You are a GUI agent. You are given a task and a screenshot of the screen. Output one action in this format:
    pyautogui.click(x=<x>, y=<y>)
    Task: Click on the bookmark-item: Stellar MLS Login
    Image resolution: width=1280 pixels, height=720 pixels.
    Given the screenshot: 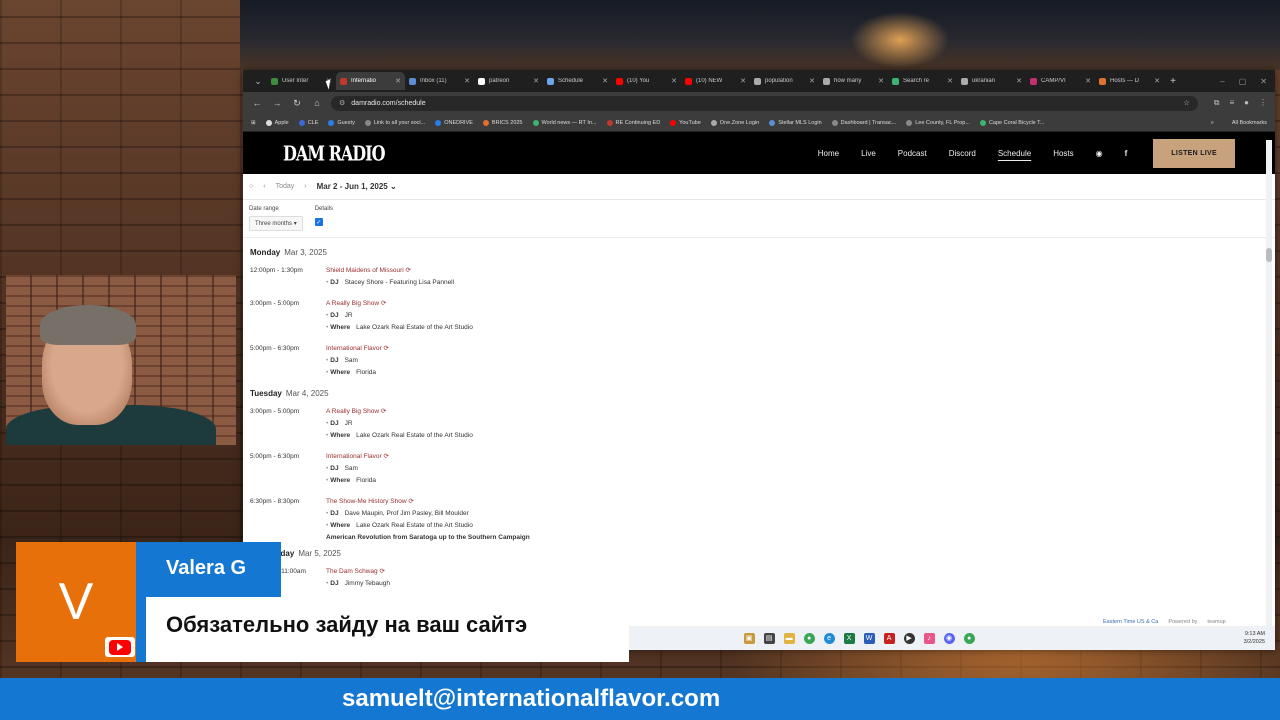 What is the action you would take?
    pyautogui.click(x=795, y=122)
    